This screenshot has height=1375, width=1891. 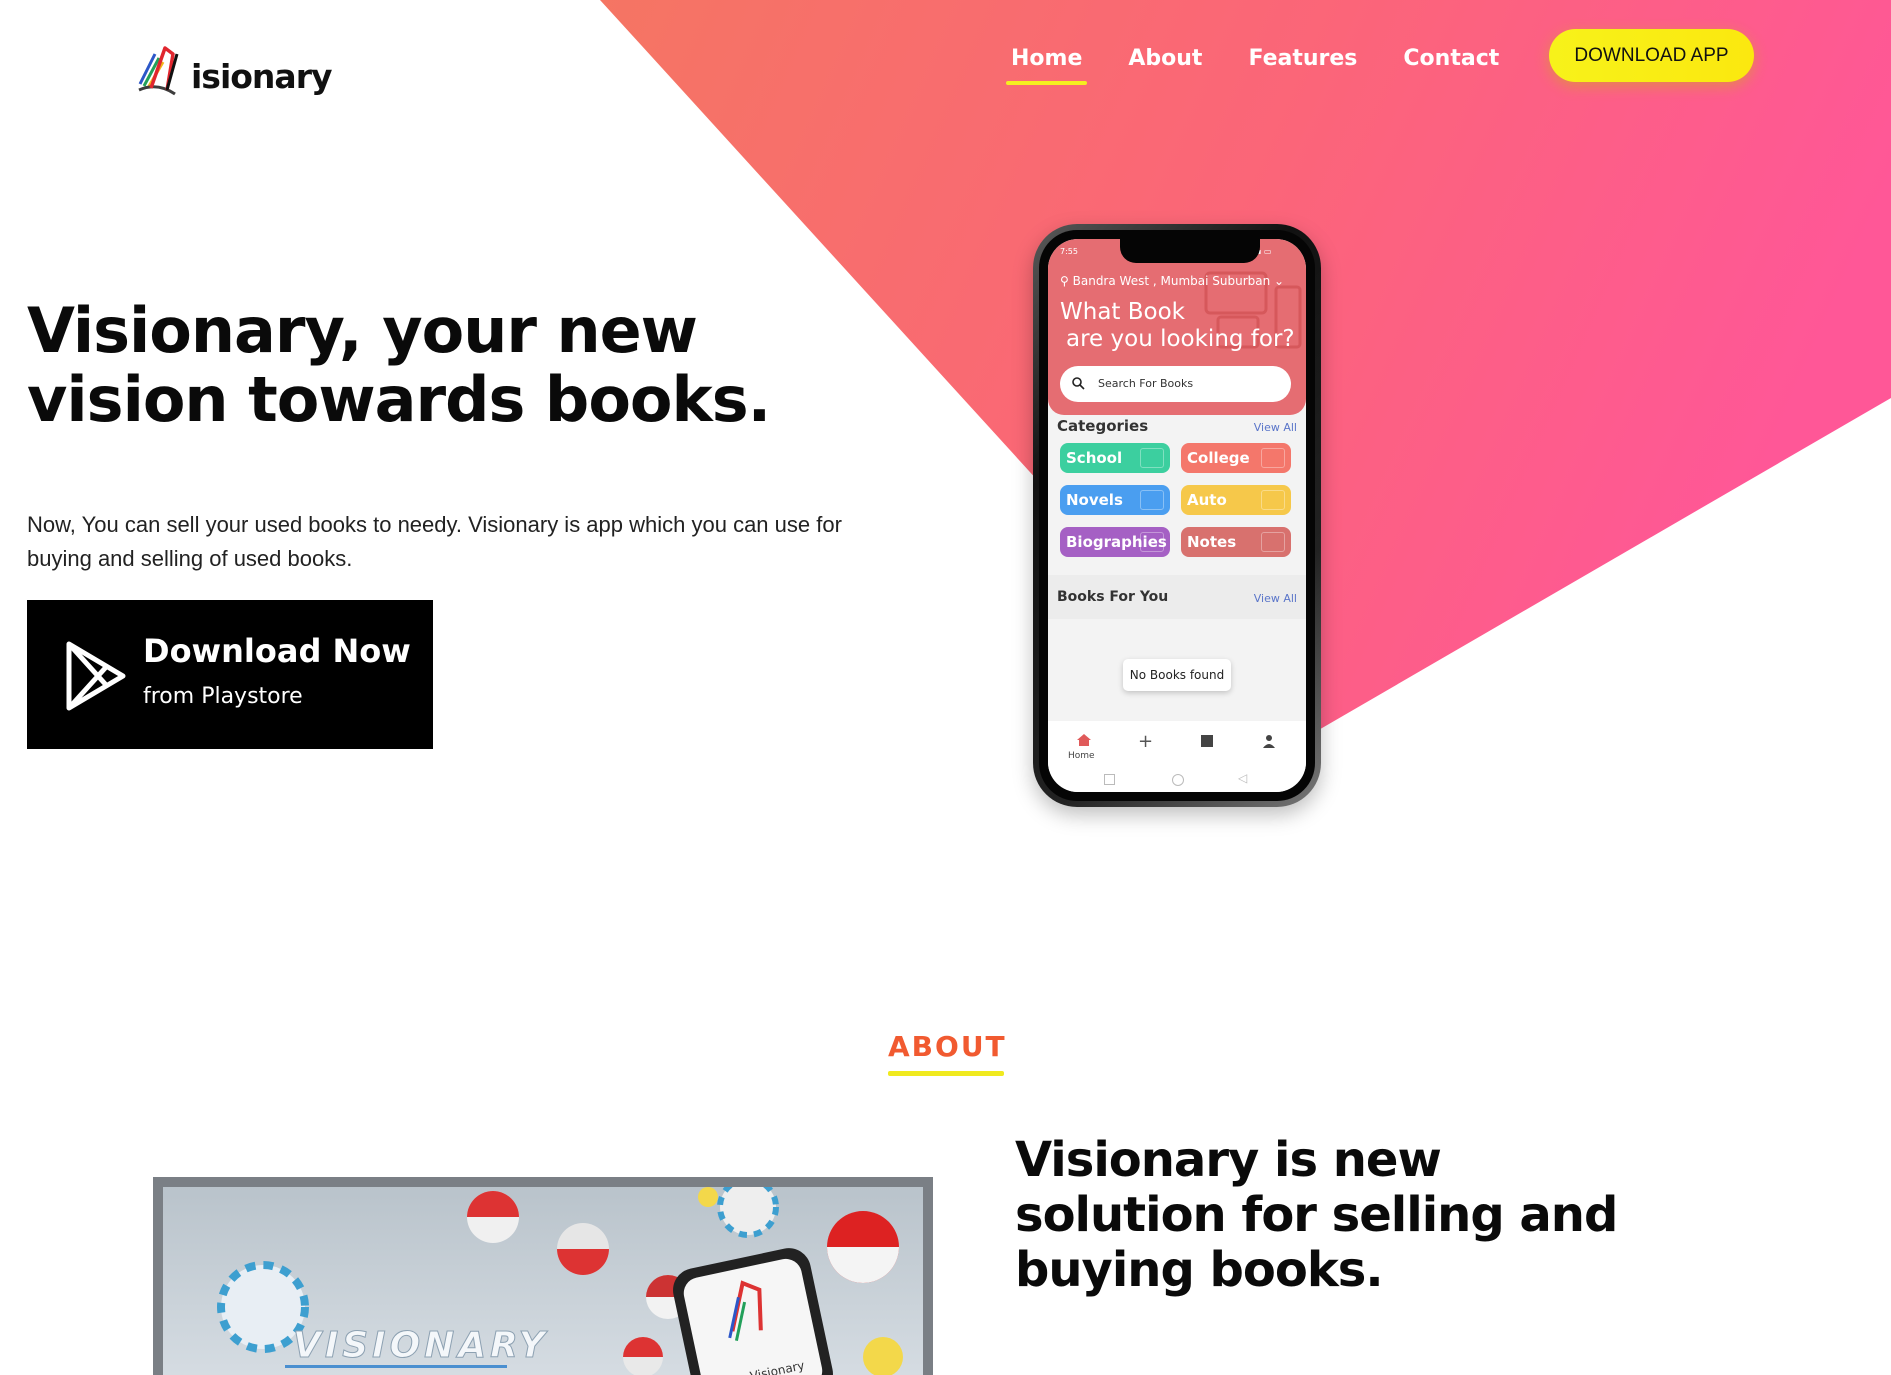 I want to click on category-auto-label: Auto, so click(x=1207, y=500).